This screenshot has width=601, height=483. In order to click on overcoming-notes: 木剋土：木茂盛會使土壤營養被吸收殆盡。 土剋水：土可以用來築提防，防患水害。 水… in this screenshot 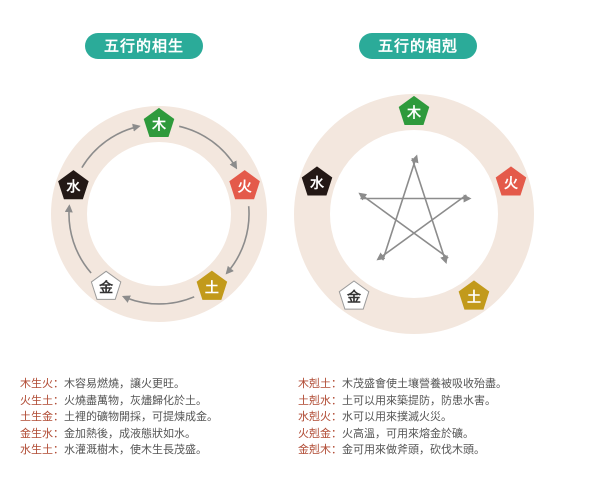, I will do `click(443, 417)`.